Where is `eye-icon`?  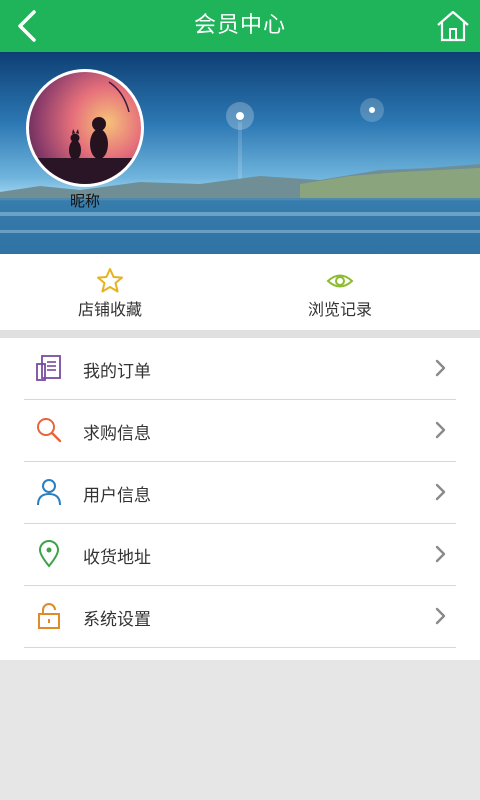 eye-icon is located at coordinates (340, 281).